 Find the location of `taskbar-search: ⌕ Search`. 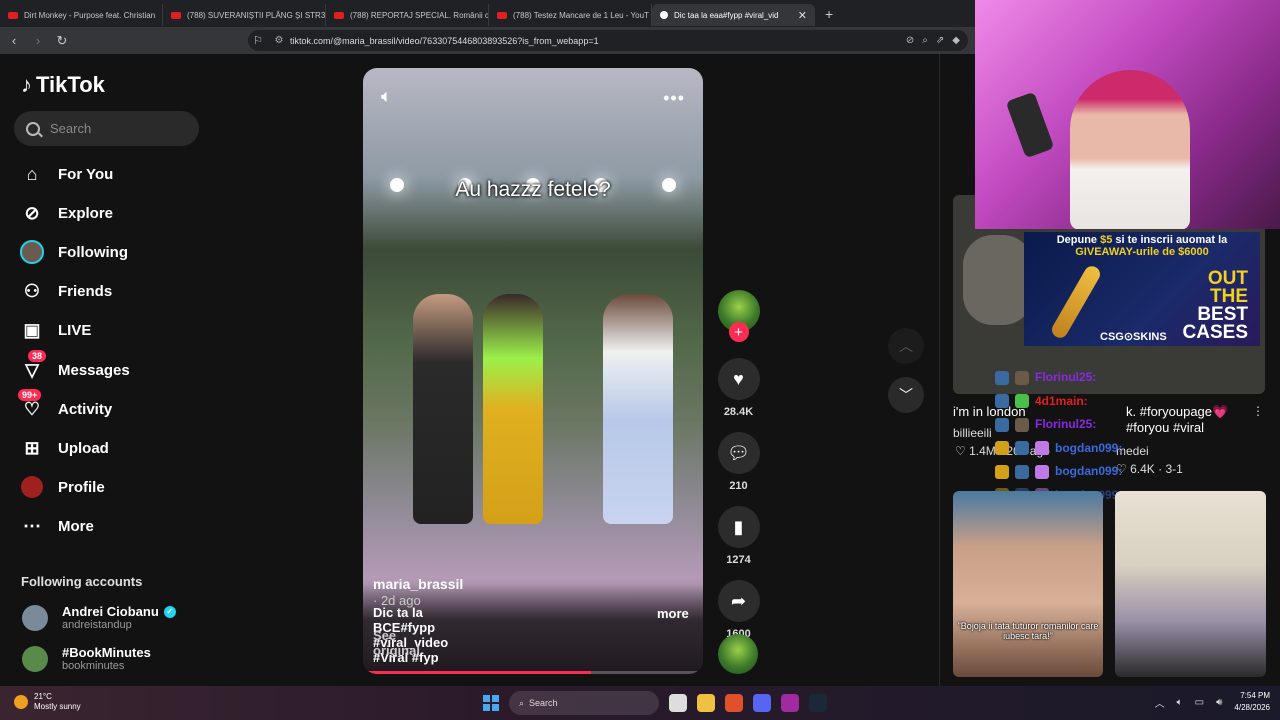

taskbar-search: ⌕ Search is located at coordinates (584, 703).